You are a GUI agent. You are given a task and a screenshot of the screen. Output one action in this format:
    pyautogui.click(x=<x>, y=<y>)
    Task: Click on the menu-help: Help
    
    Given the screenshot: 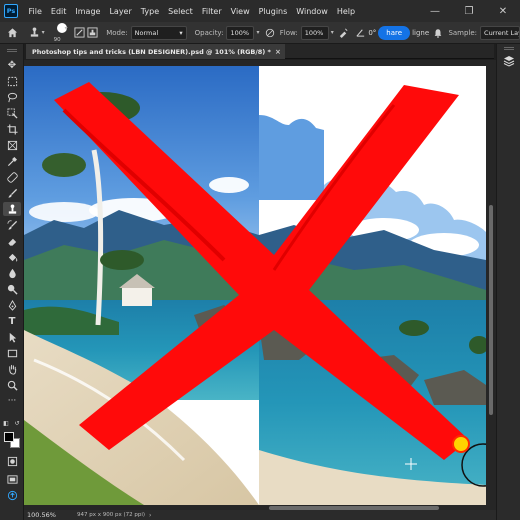 What is the action you would take?
    pyautogui.click(x=345, y=11)
    